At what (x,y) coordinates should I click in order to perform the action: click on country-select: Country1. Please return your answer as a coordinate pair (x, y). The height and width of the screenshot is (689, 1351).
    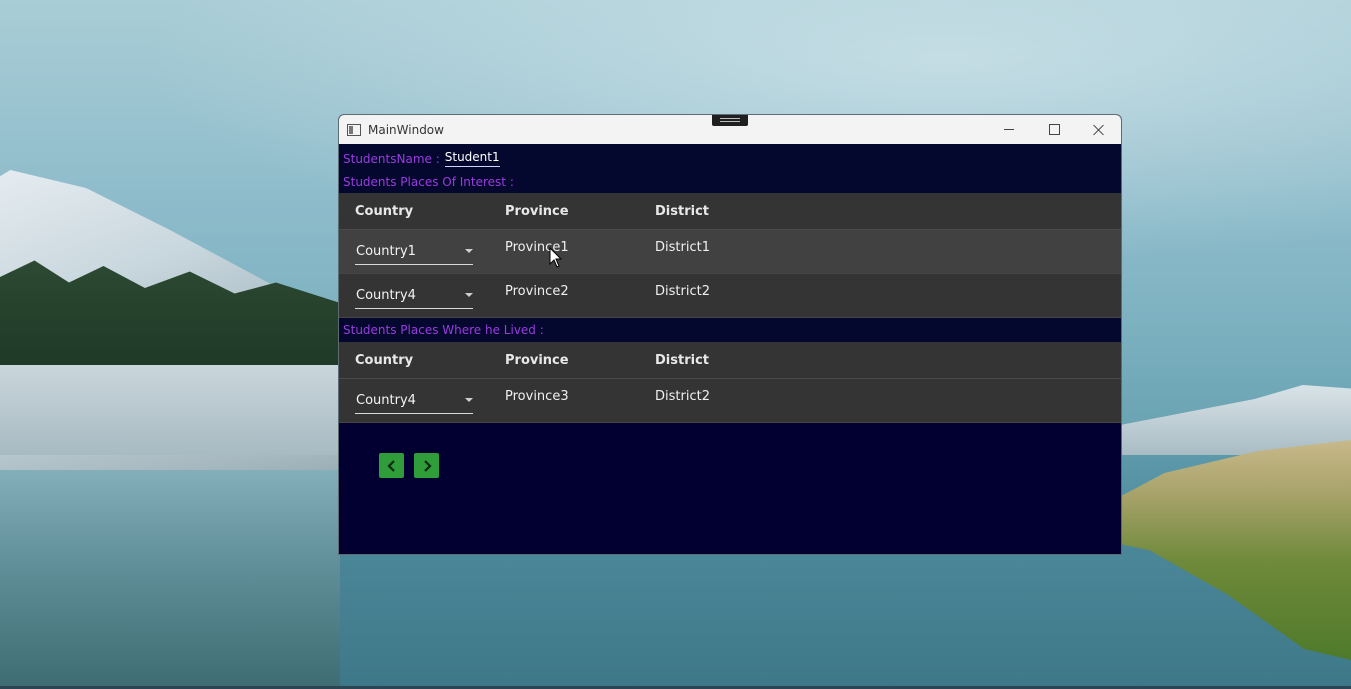
    Looking at the image, I should click on (414, 252).